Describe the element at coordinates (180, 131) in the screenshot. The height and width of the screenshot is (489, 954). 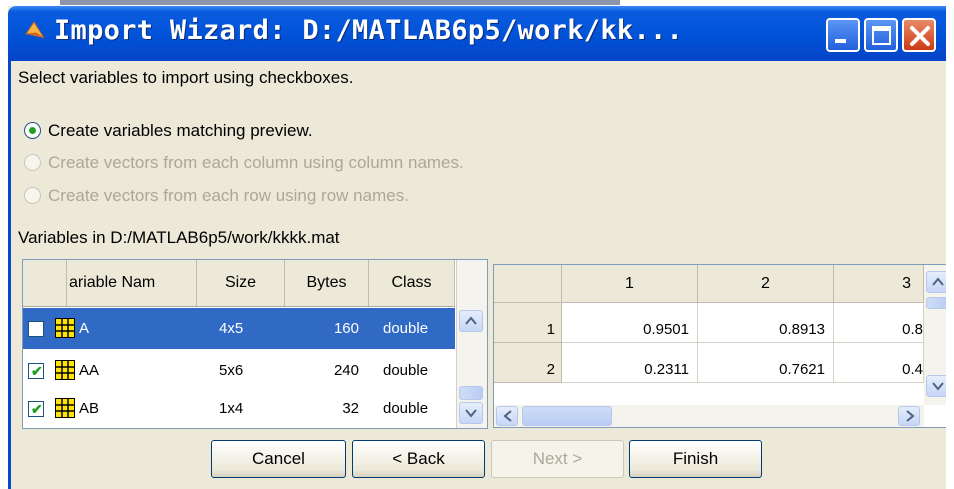
I see `option-match-preview-label: Create variables matching preview.` at that location.